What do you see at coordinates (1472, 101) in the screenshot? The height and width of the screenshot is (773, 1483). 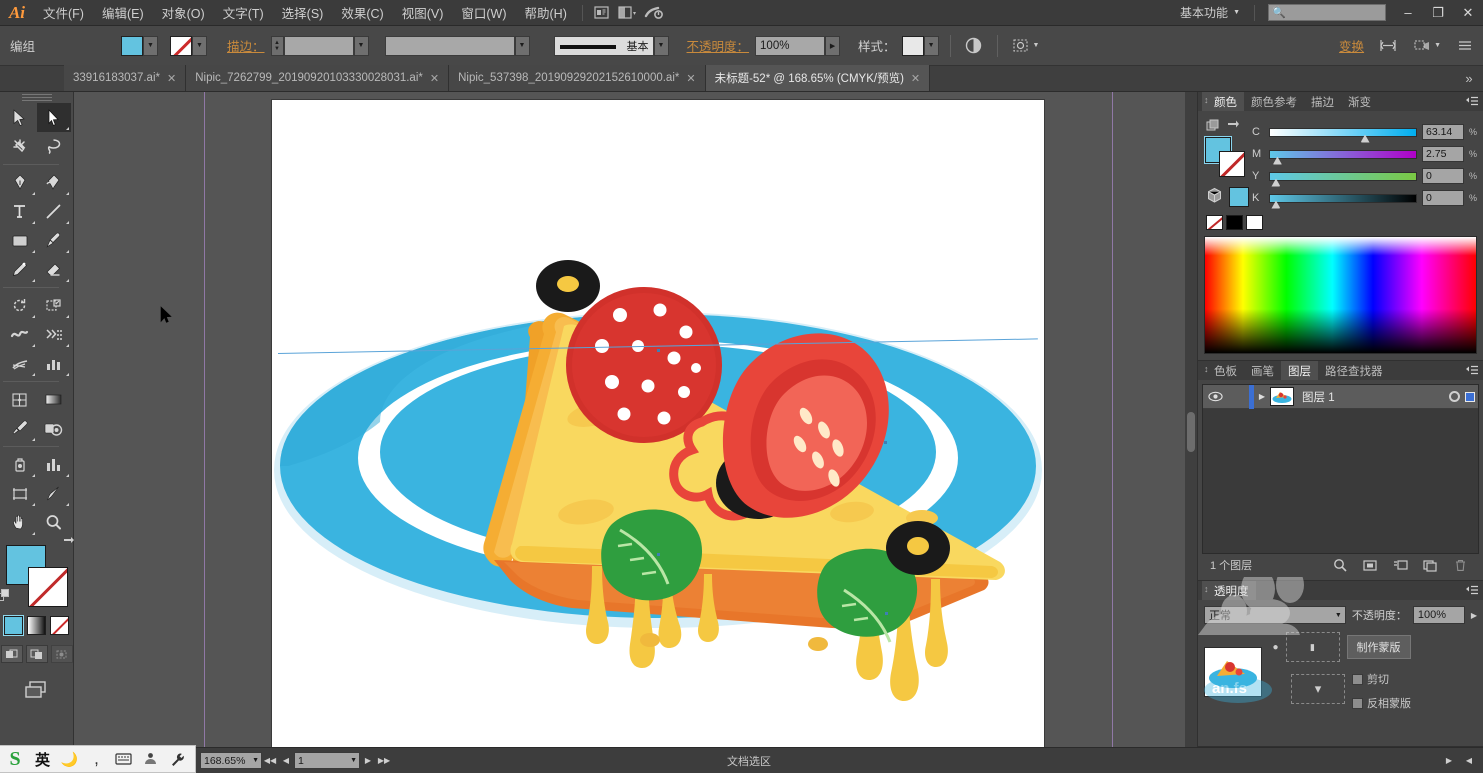 I see `color-panel-menu-icon` at bounding box center [1472, 101].